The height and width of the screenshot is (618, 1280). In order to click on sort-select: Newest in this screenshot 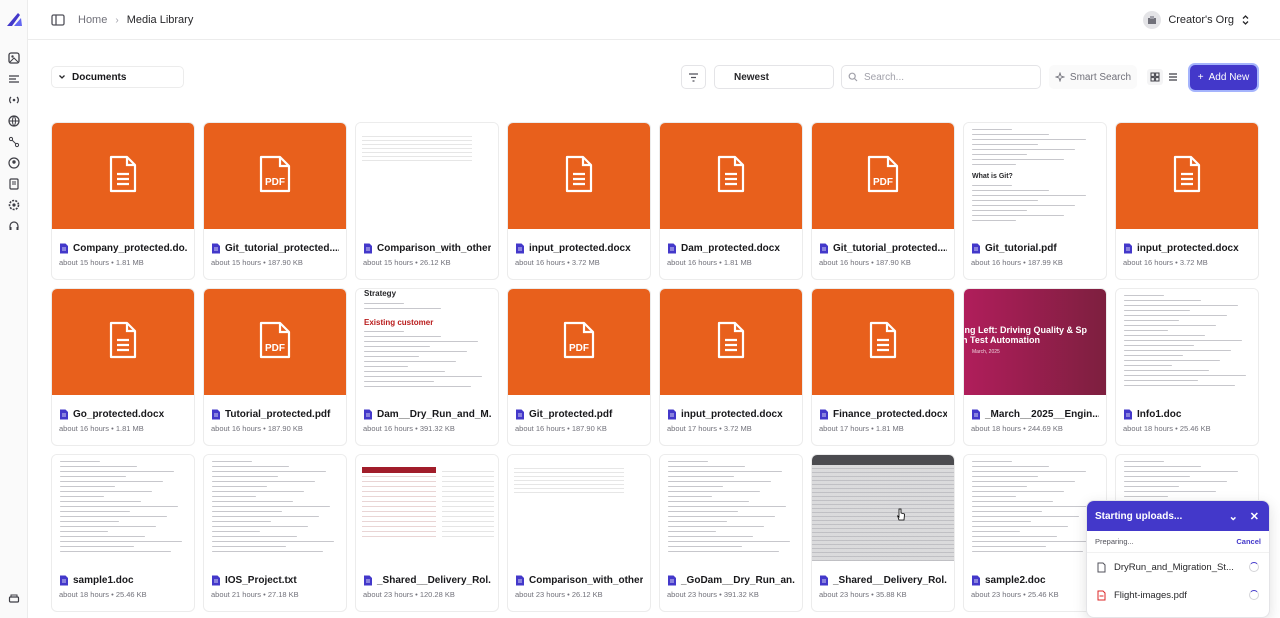, I will do `click(774, 77)`.